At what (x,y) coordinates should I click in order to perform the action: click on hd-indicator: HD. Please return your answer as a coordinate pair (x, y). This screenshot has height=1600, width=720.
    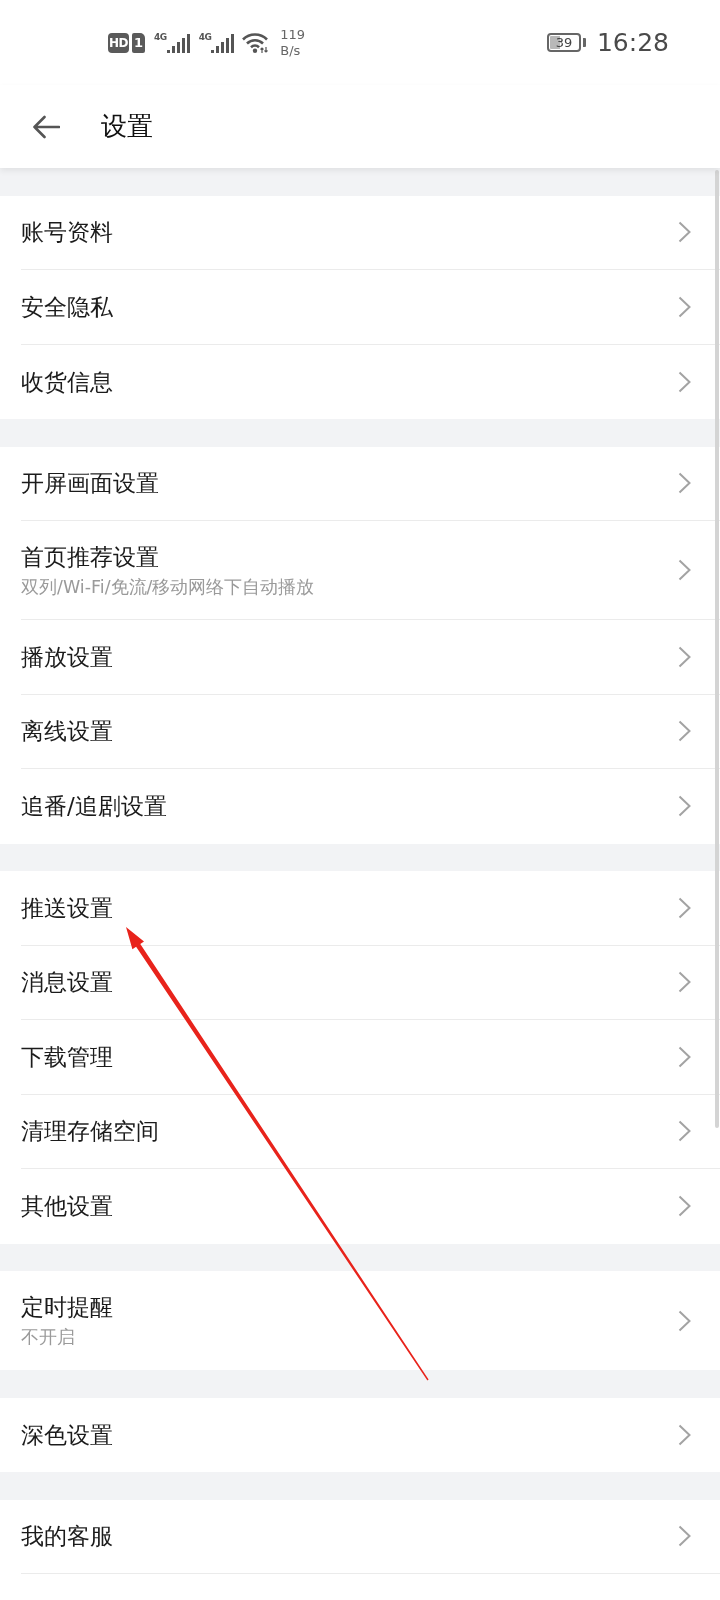
    Looking at the image, I should click on (118, 42).